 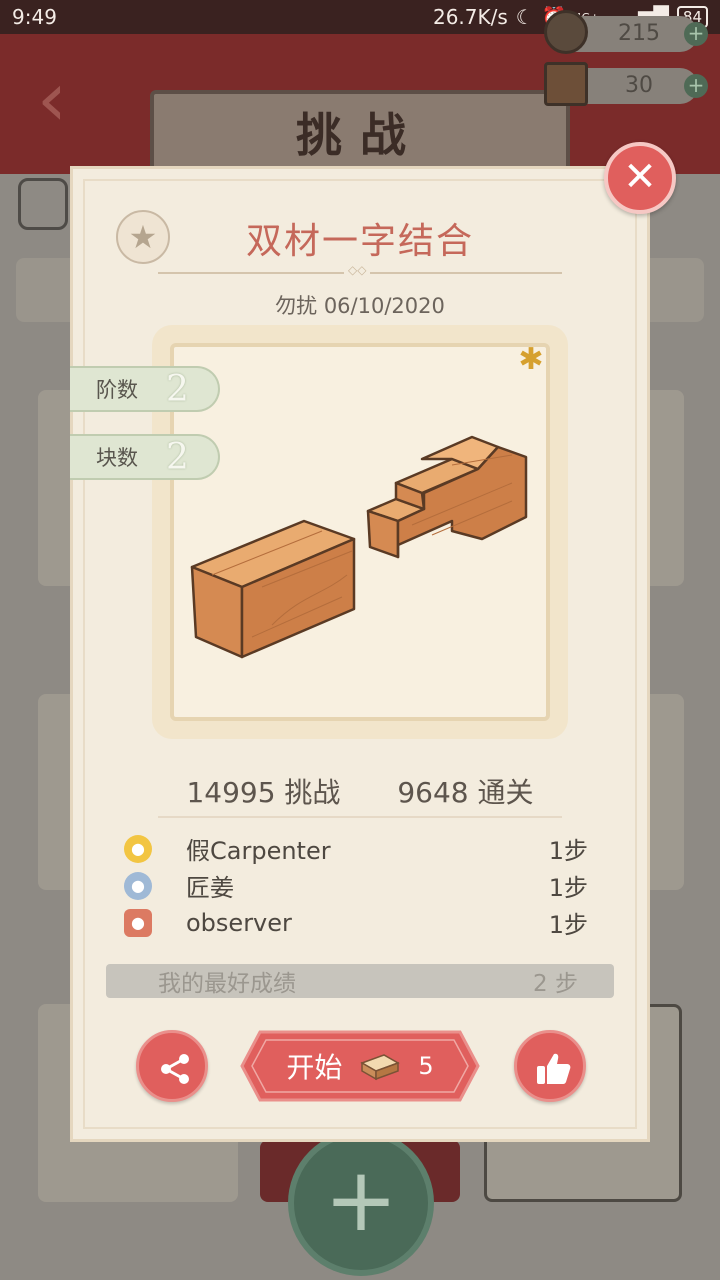 I want to click on personal-best-label: 我的最好成绩, so click(x=227, y=984).